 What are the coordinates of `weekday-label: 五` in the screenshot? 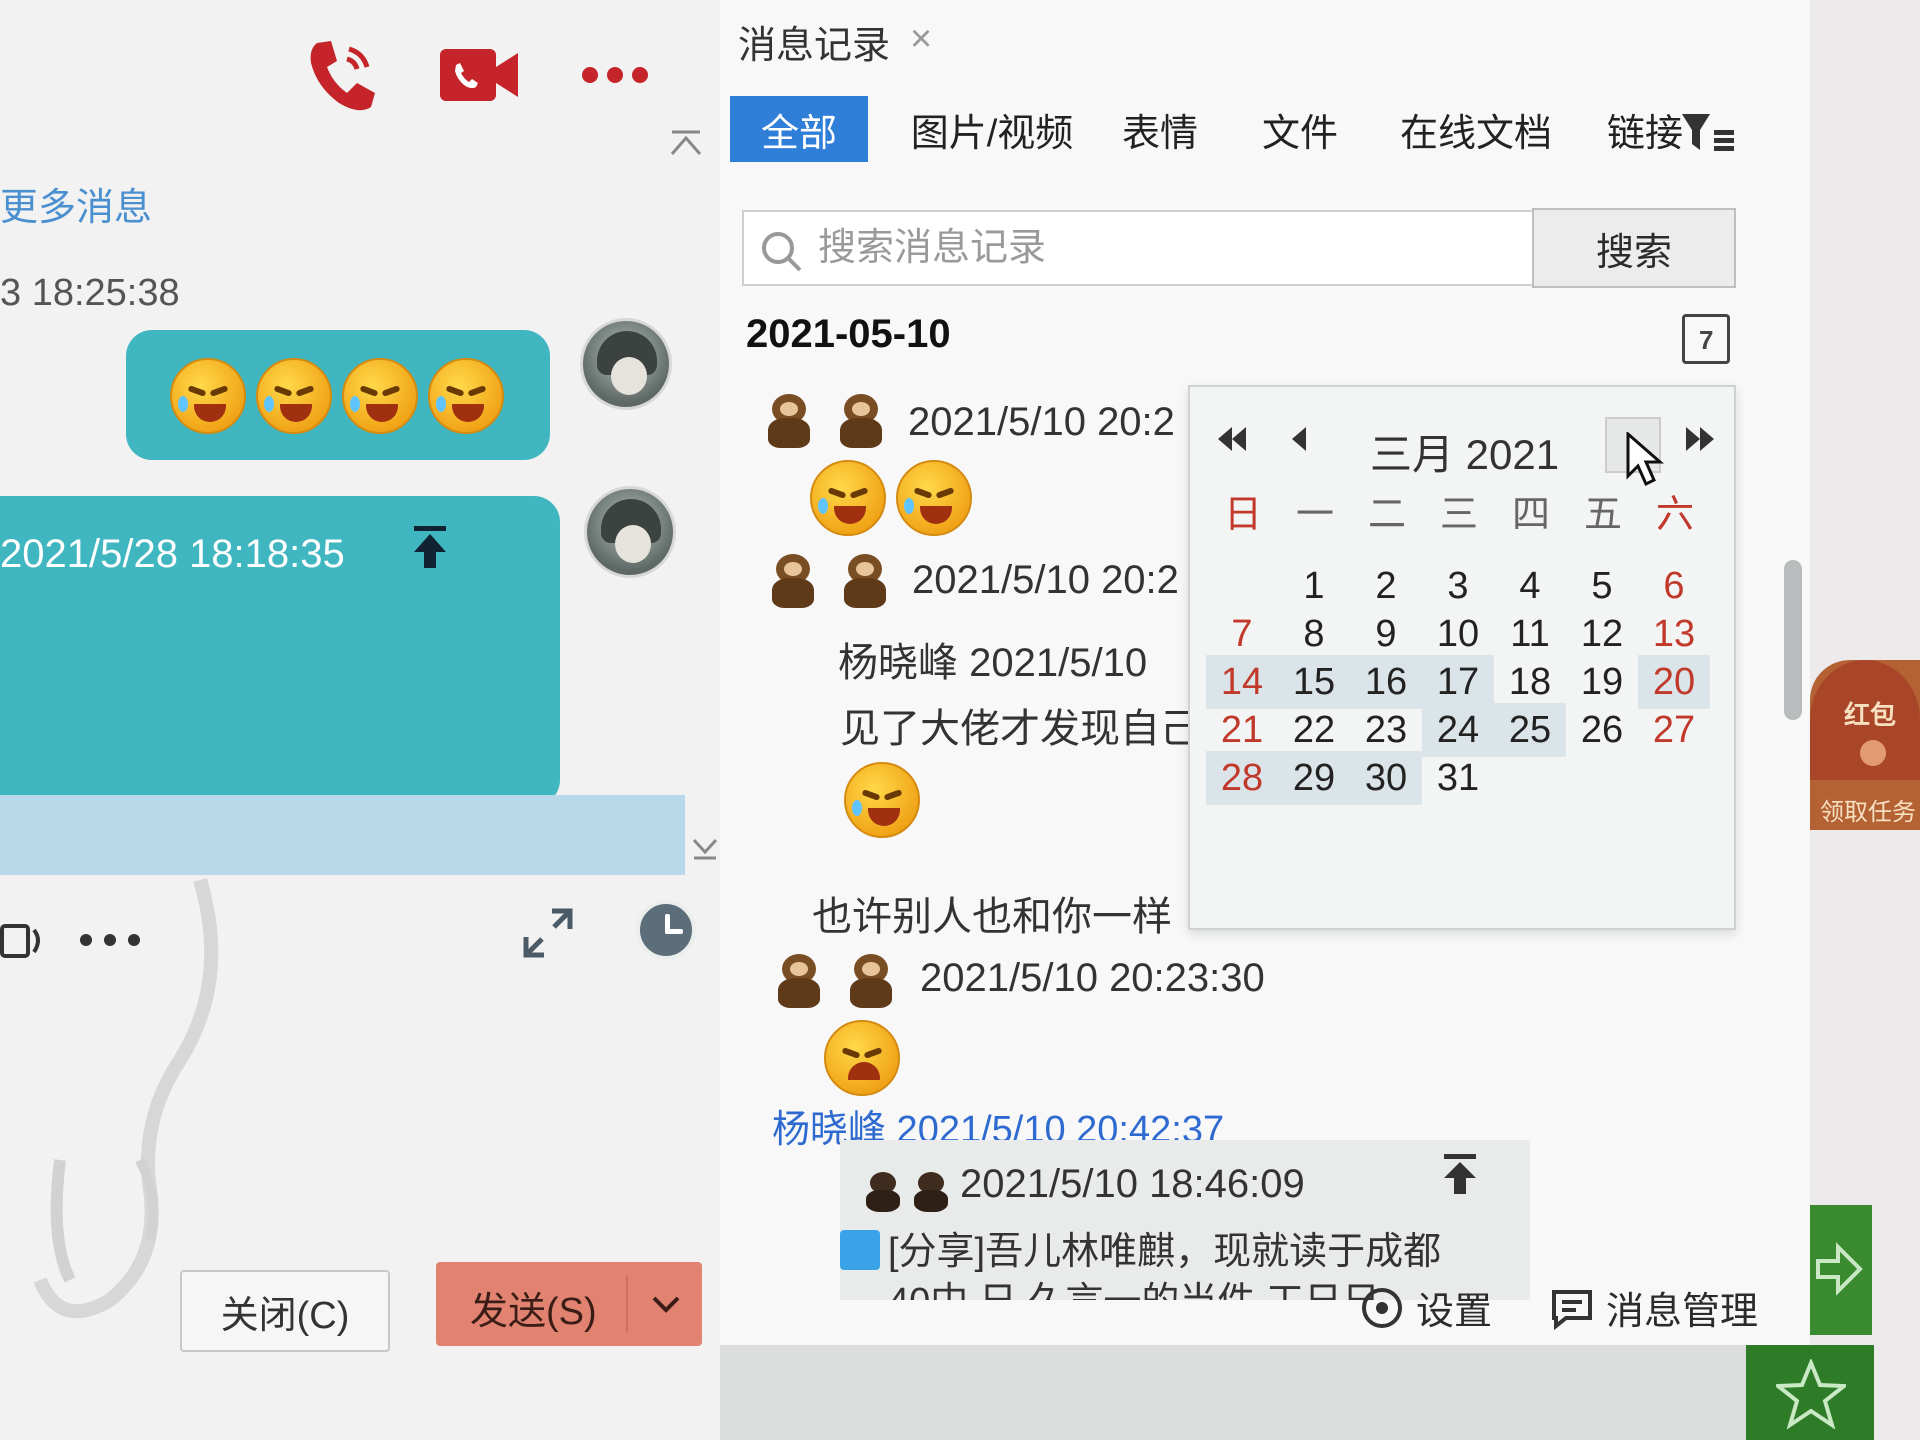 It's located at (1602, 515).